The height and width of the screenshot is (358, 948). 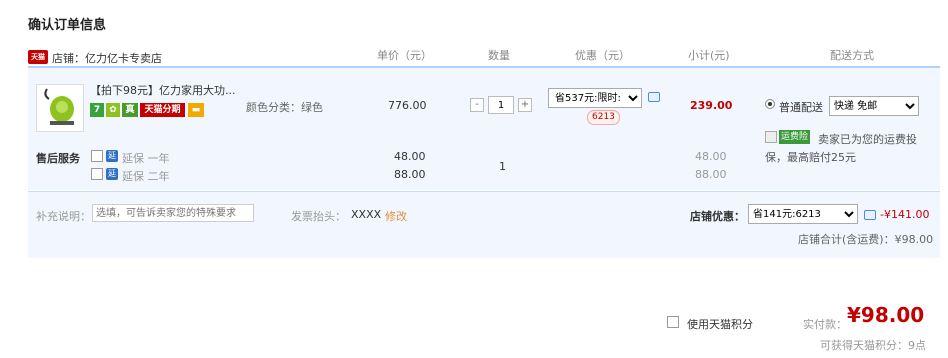 I want to click on invoice-edit-link: 修改, so click(x=396, y=216).